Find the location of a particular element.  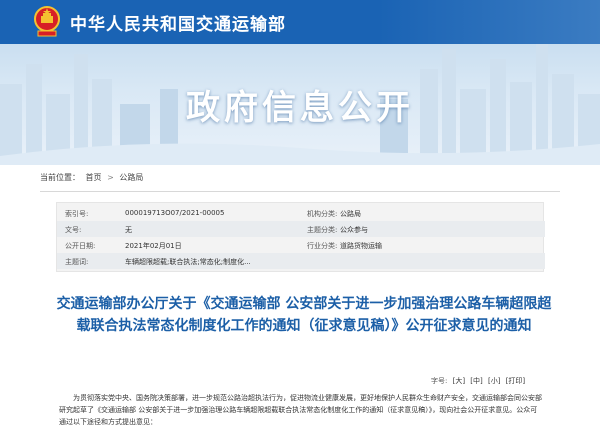

font-medium-button: [中] is located at coordinates (476, 381).